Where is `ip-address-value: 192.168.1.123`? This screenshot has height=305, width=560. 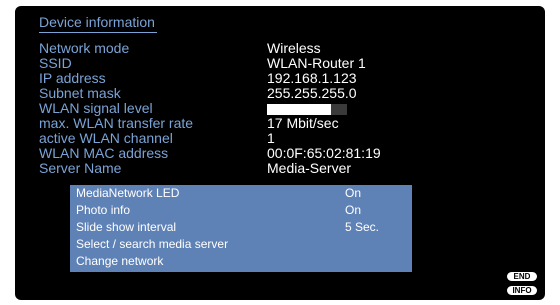
ip-address-value: 192.168.1.123 is located at coordinates (312, 78).